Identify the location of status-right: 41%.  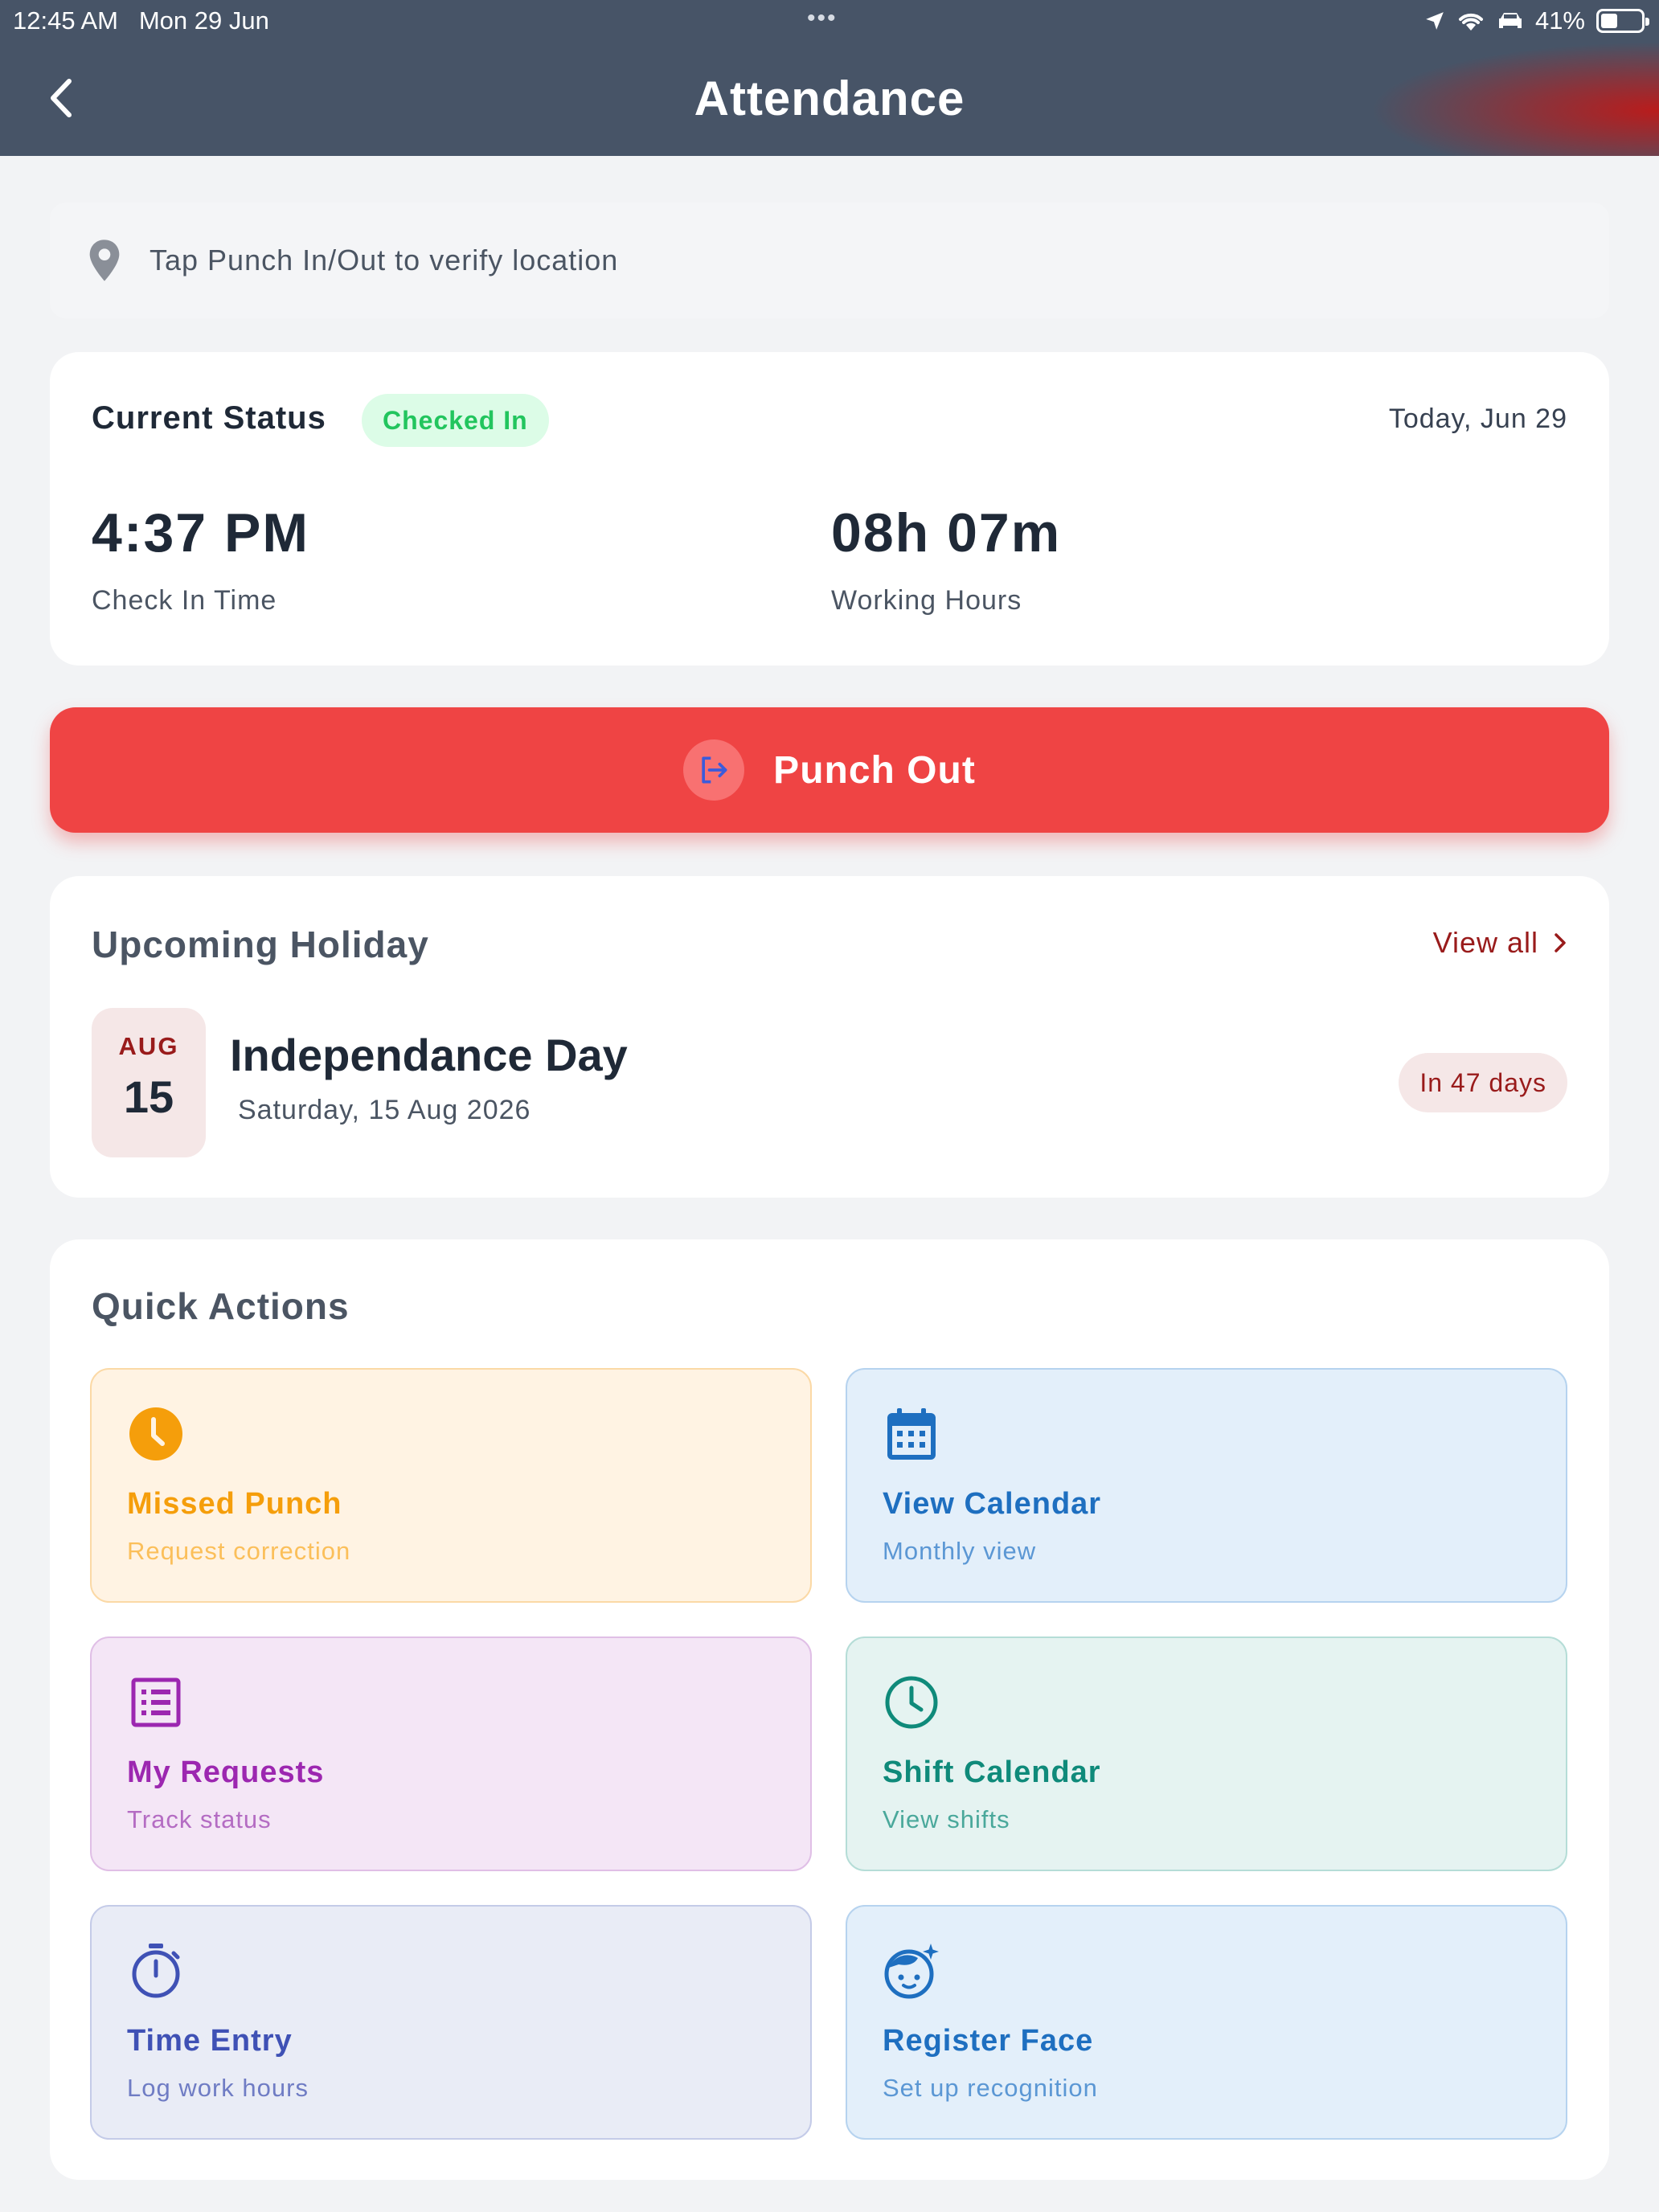
(1536, 20).